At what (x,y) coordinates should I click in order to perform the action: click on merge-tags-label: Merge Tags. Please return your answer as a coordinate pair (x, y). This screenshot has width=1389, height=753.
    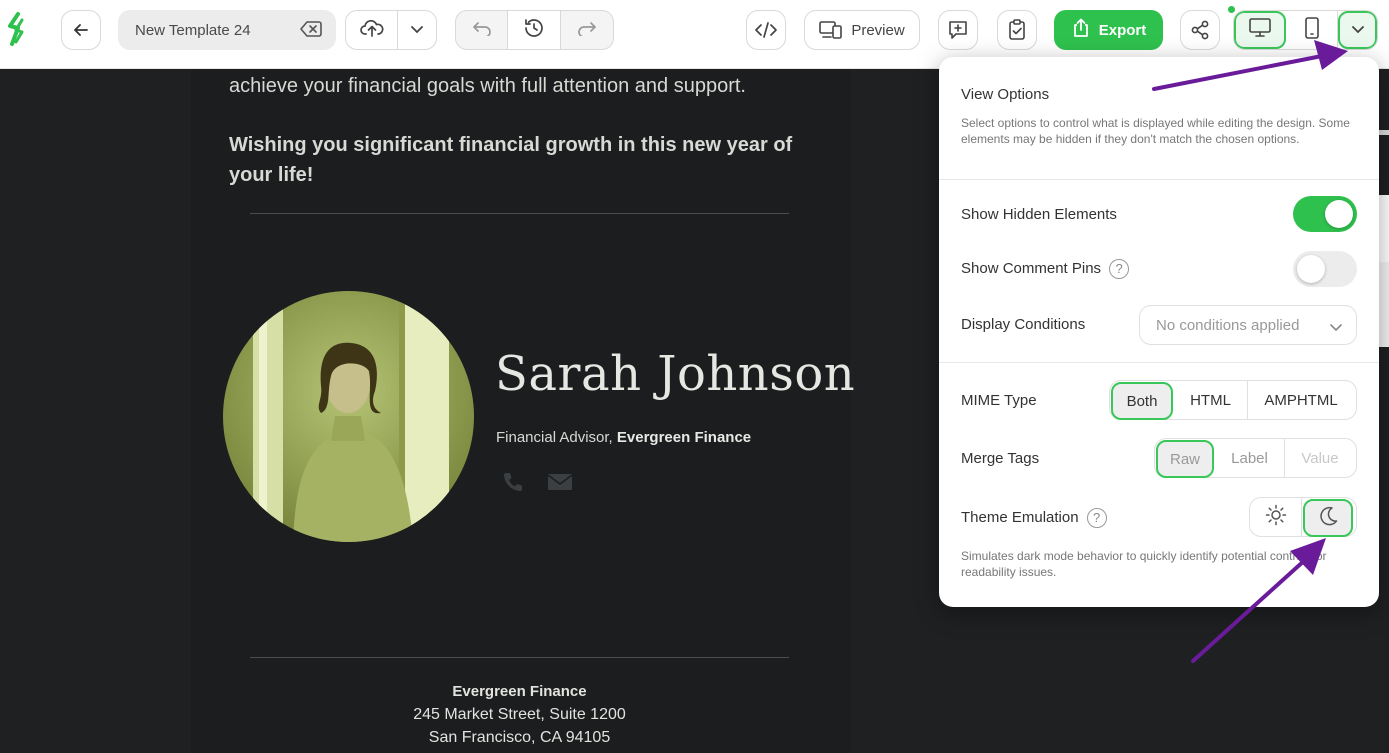
    Looking at the image, I should click on (1000, 458).